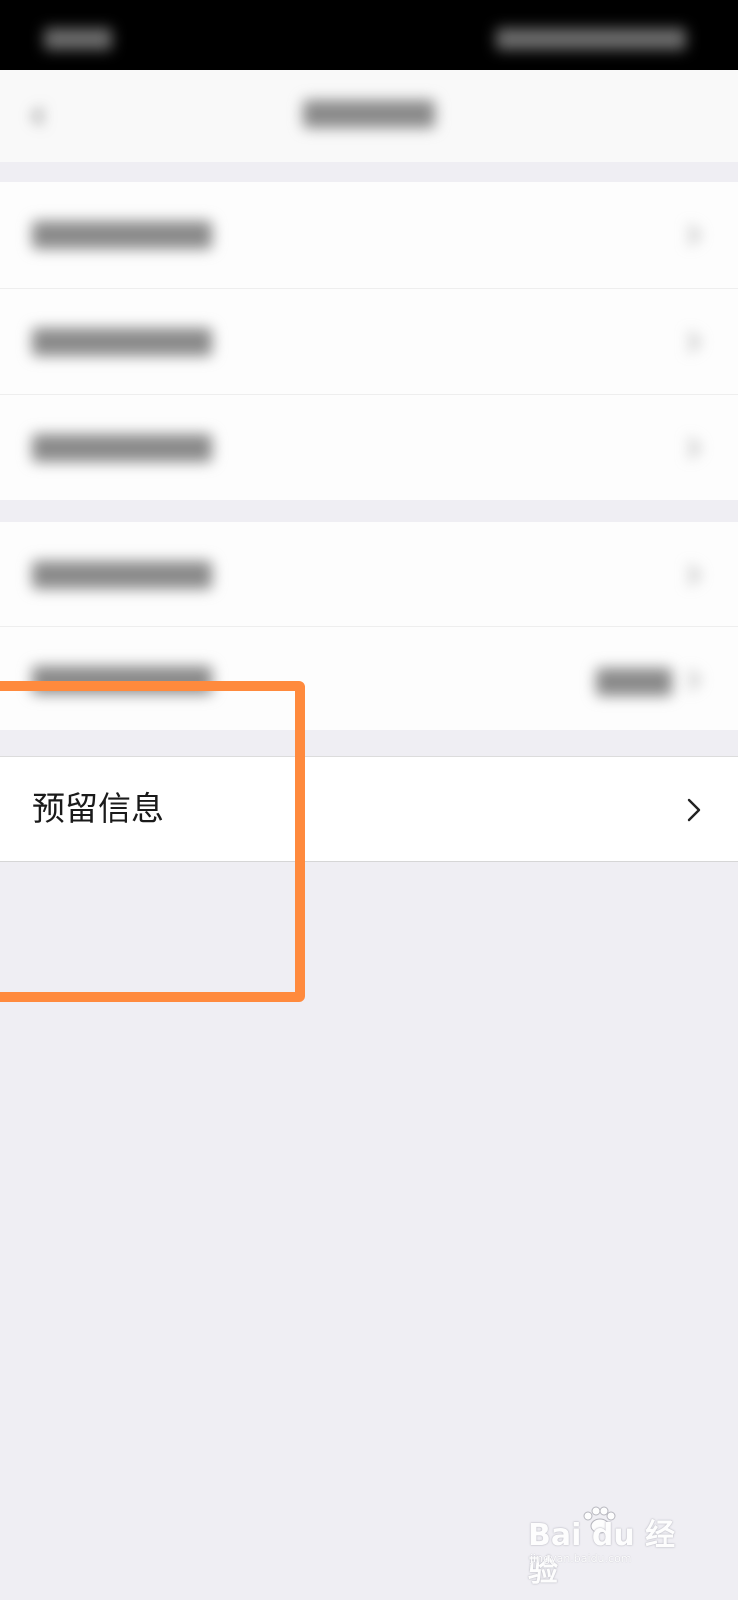 The image size is (738, 1600). Describe the element at coordinates (98, 808) in the screenshot. I see `reserved-info-label: 预留信息` at that location.